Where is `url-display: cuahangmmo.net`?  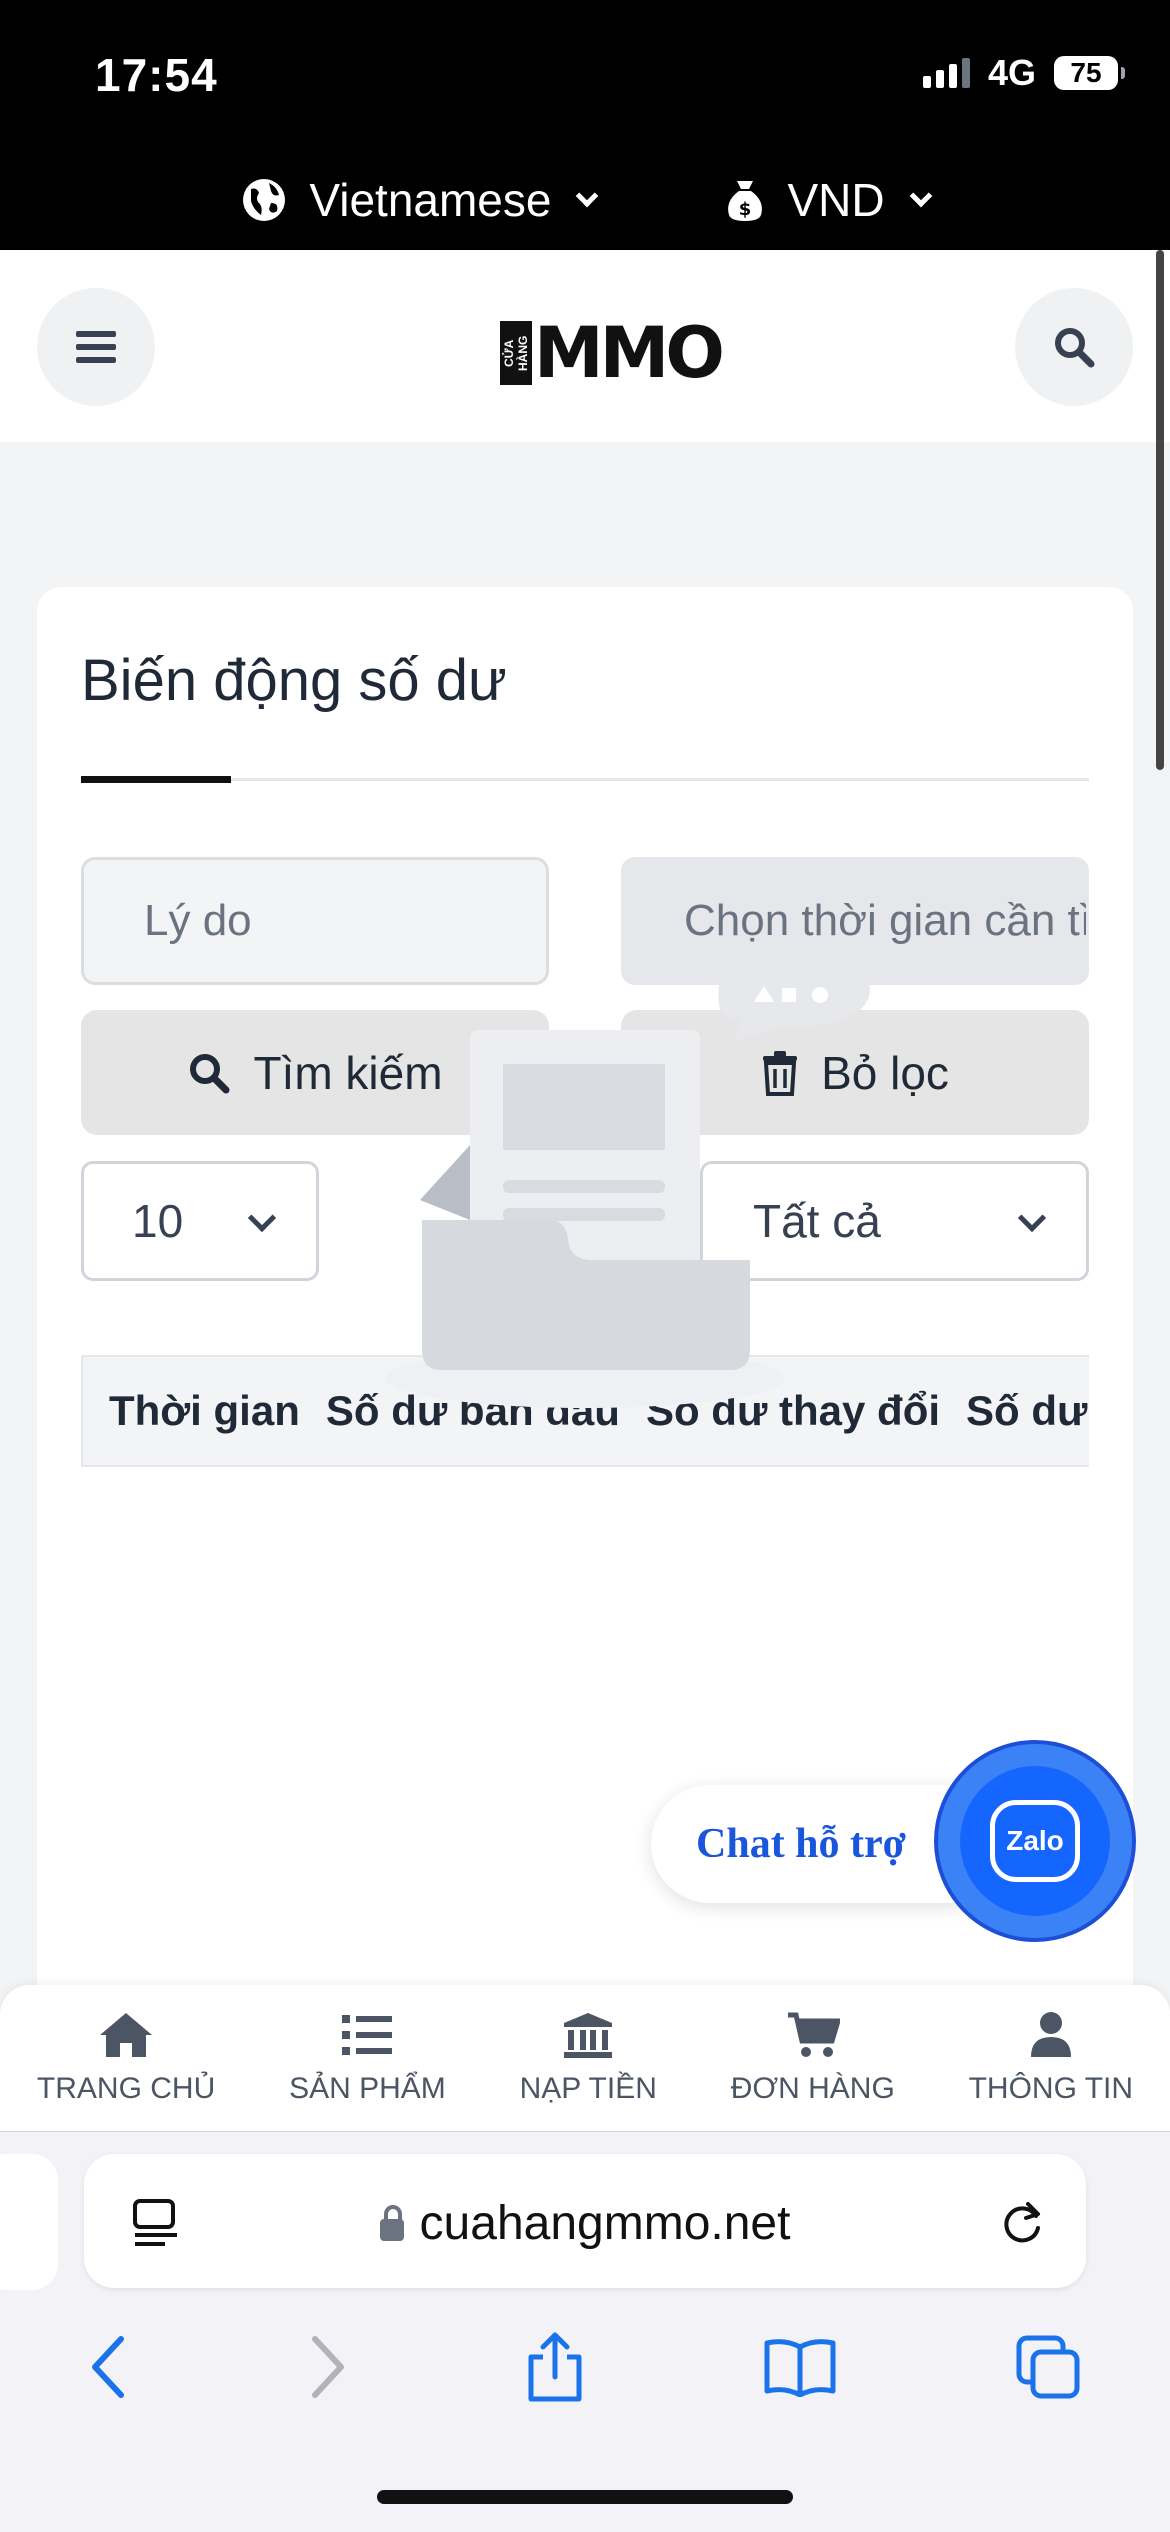
url-display: cuahangmmo.net is located at coordinates (585, 2223).